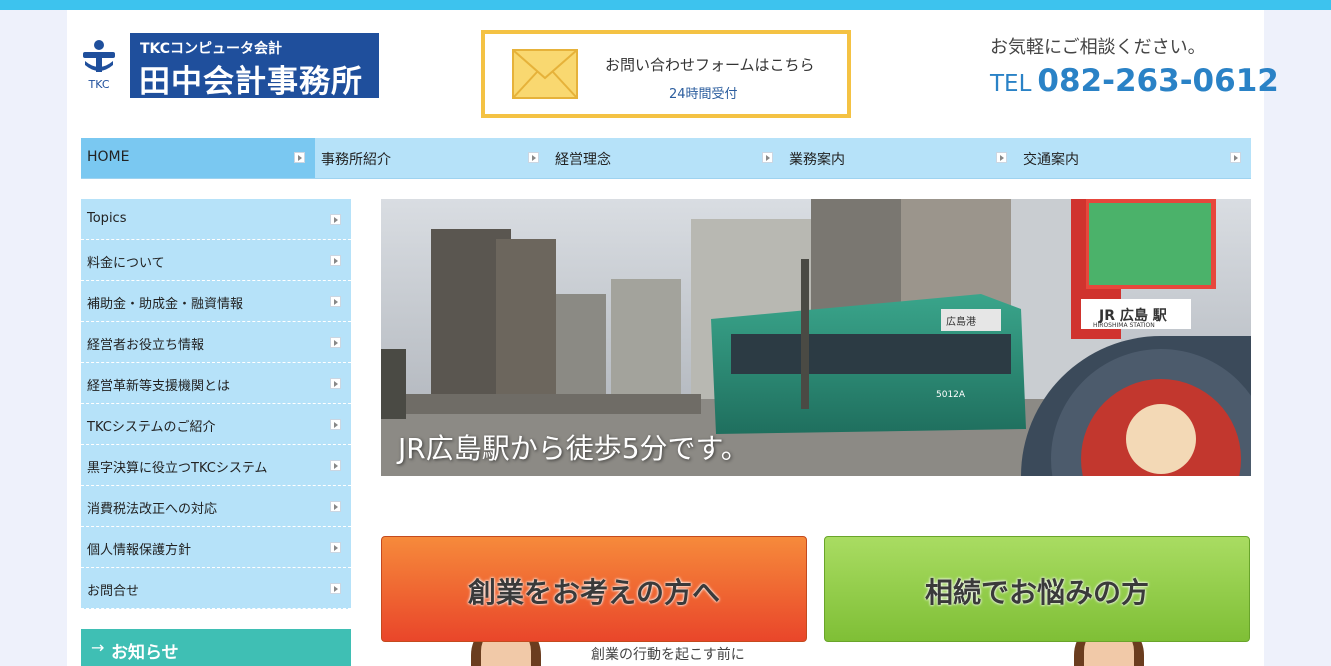 Image resolution: width=1331 pixels, height=666 pixels. I want to click on startup-banner: 創業をお考えの方へ, so click(594, 589).